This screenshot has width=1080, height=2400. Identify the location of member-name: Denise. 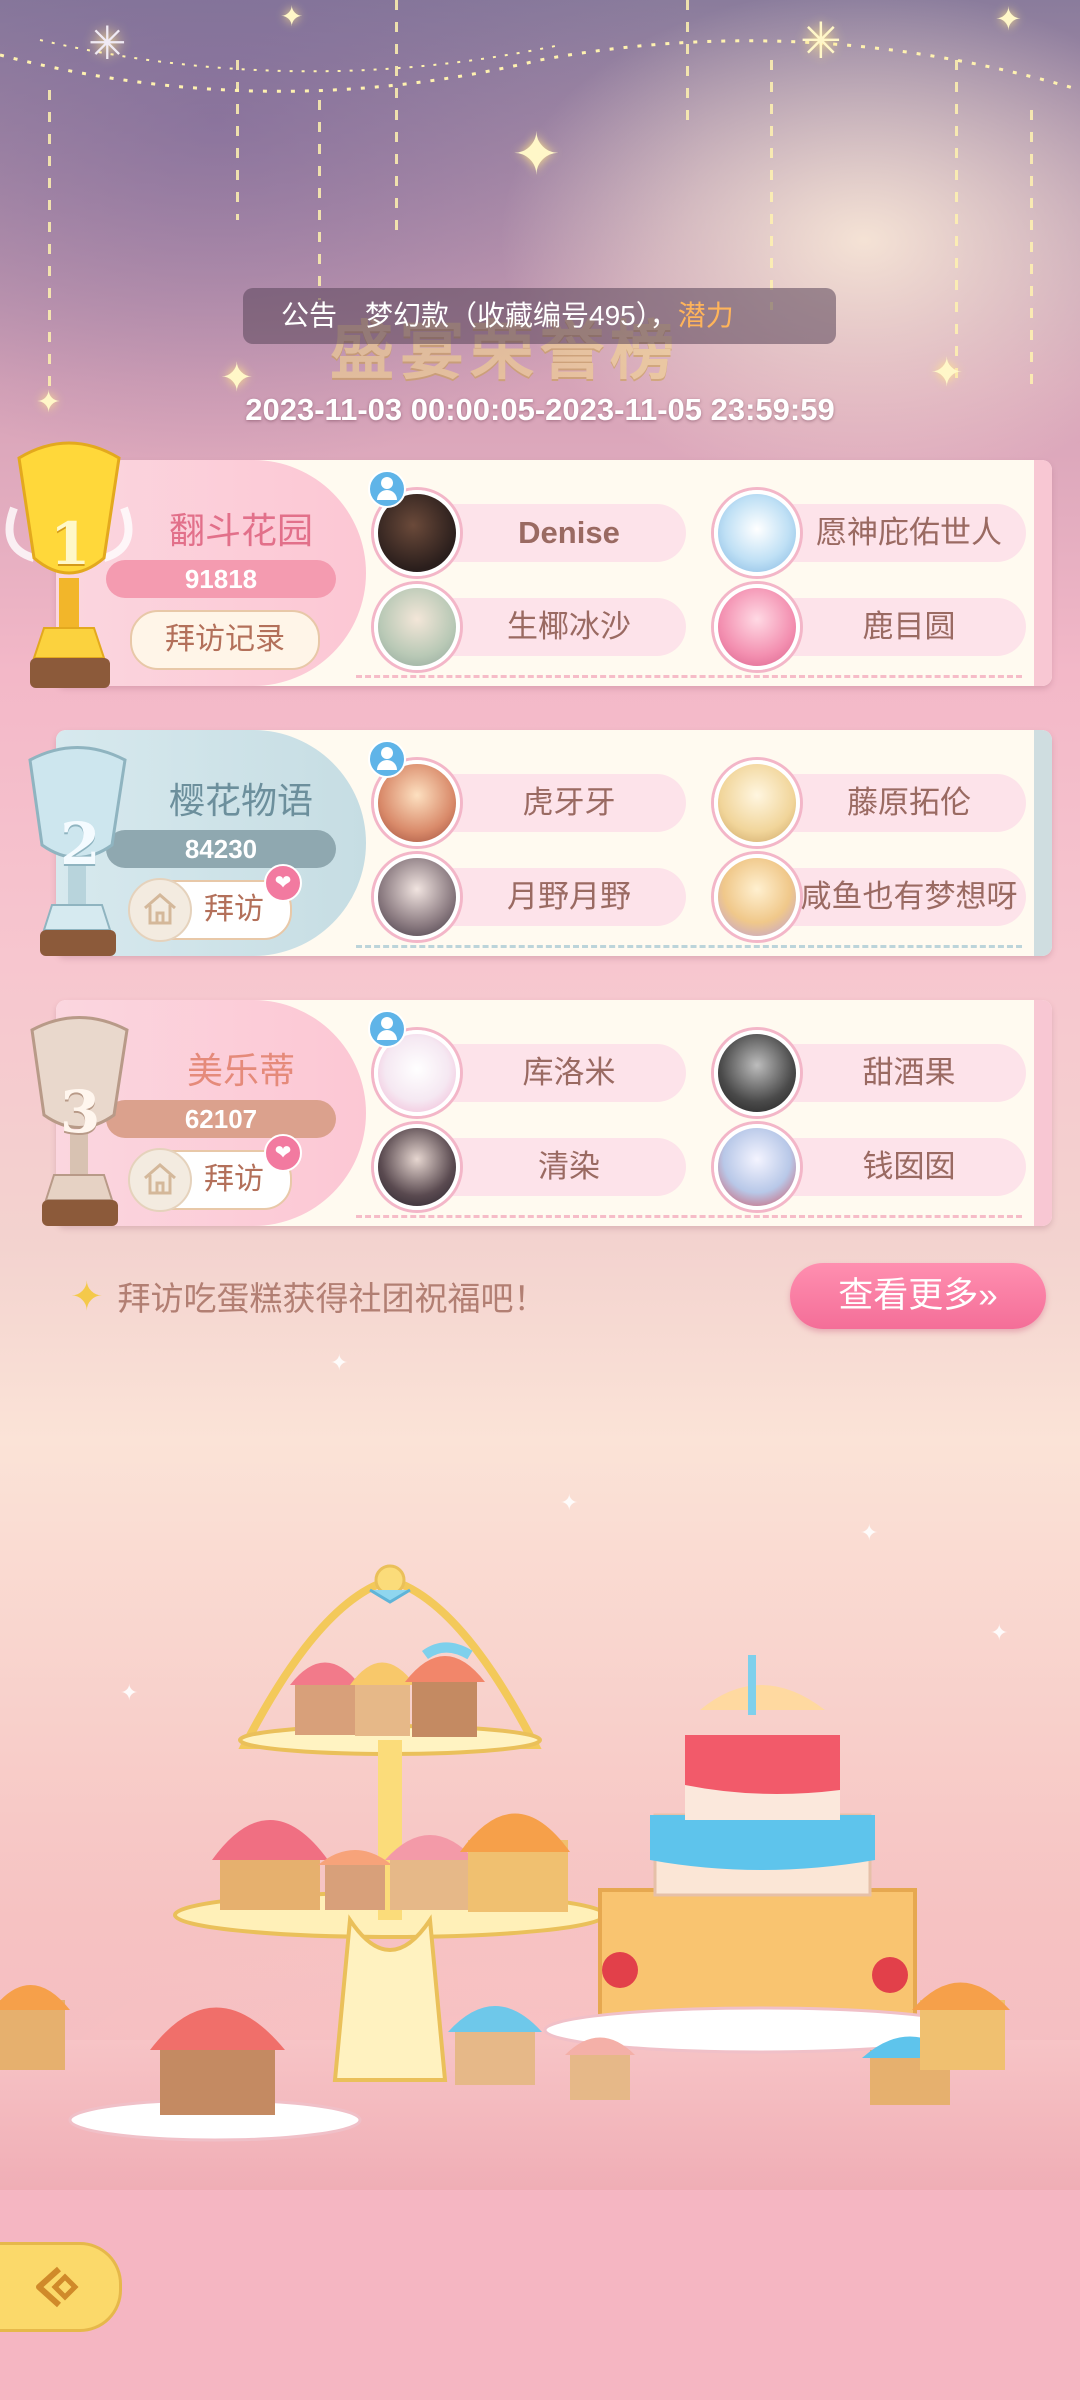
(569, 532).